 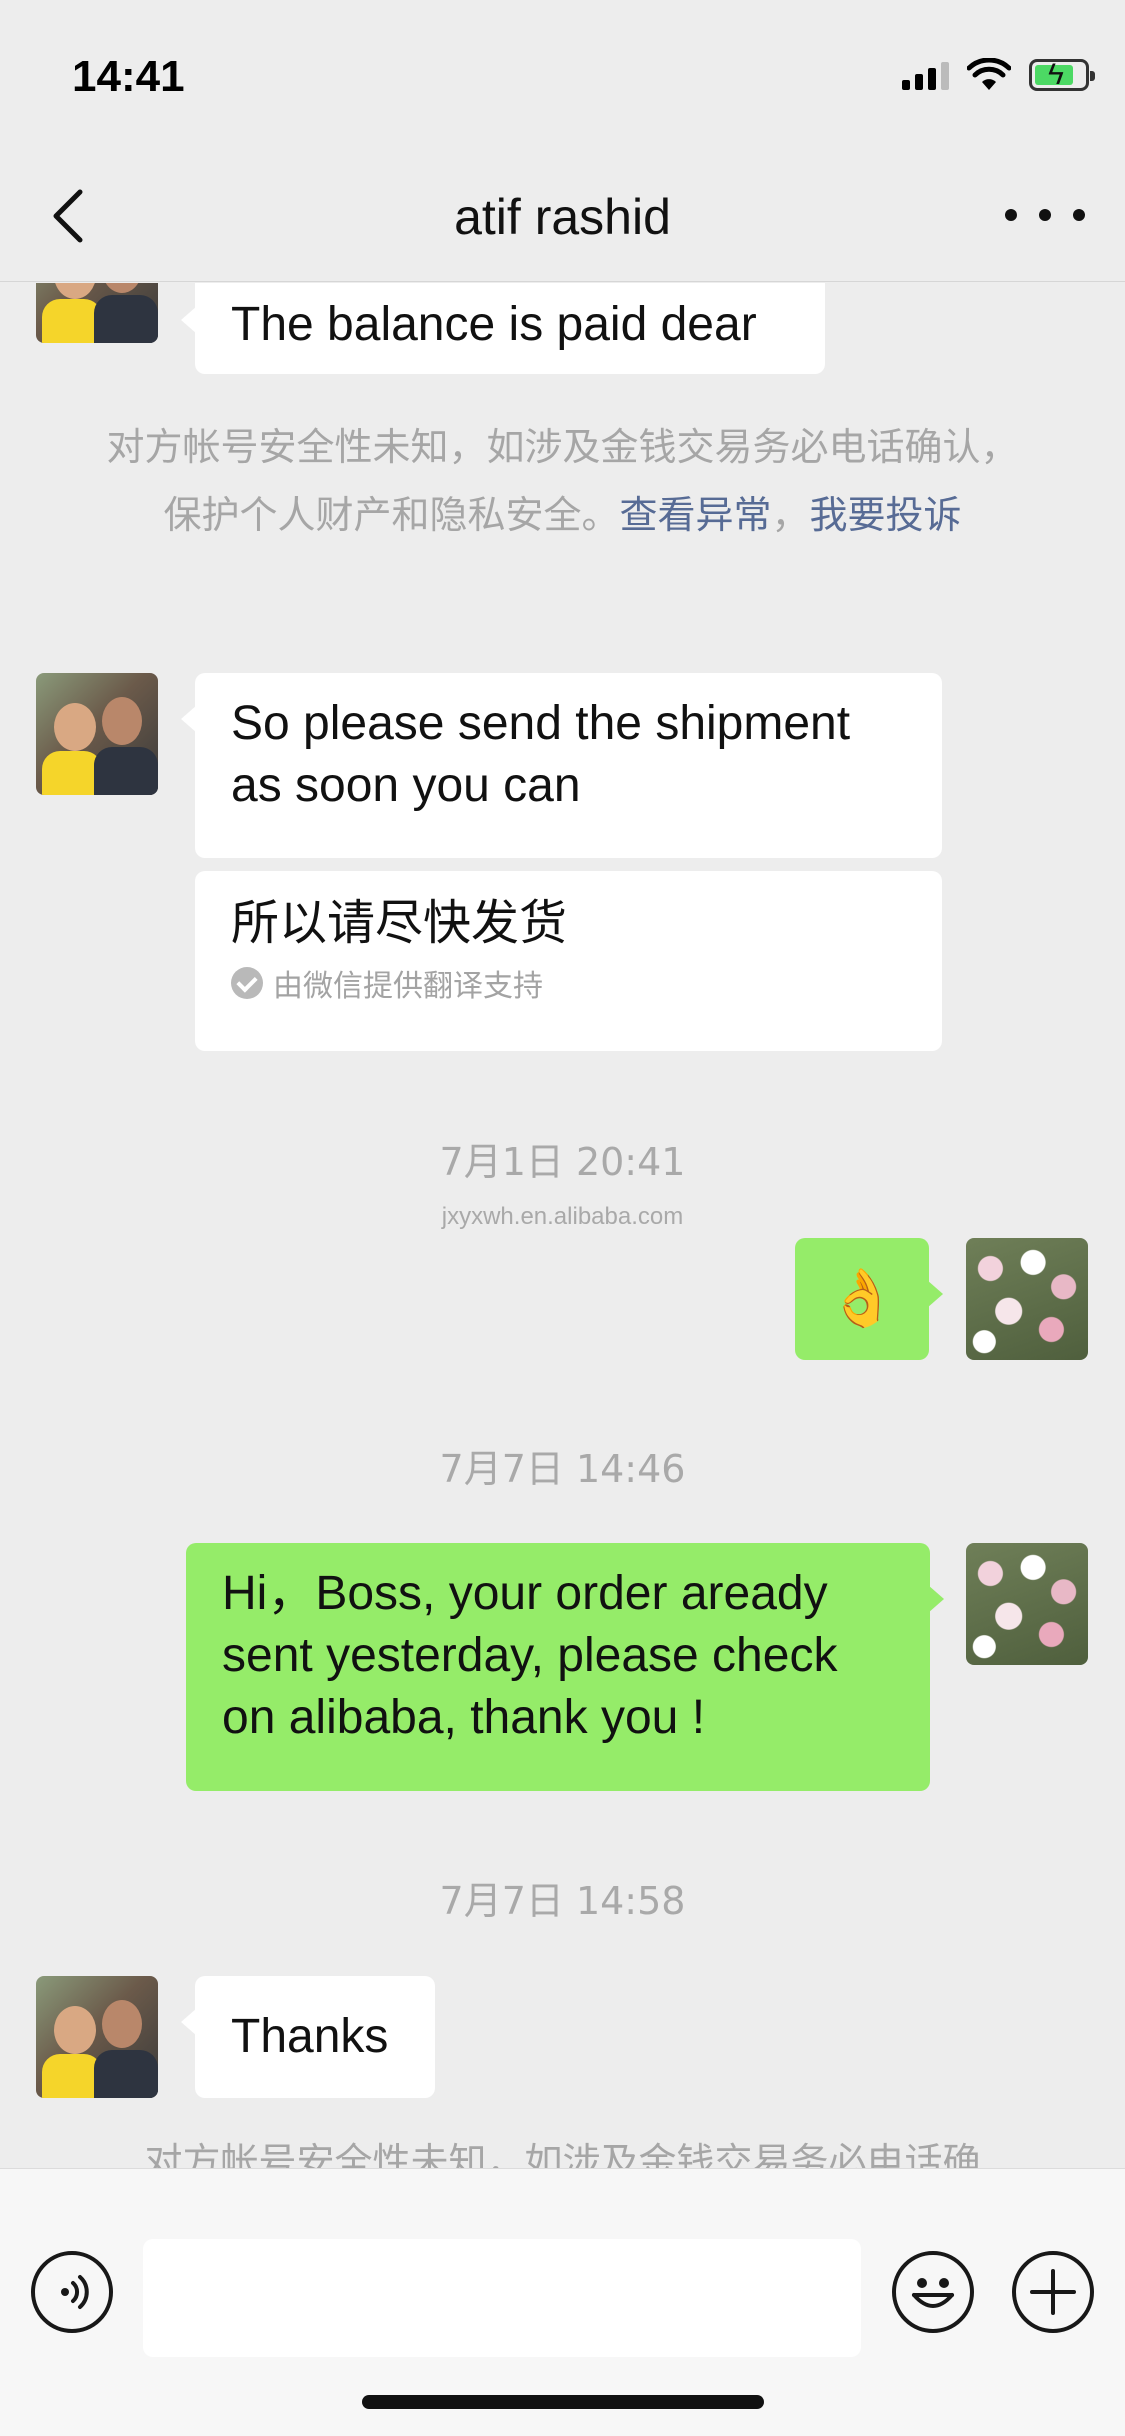 What do you see at coordinates (408, 986) in the screenshot?
I see `translation-note-text: 由微信提供翻译支持` at bounding box center [408, 986].